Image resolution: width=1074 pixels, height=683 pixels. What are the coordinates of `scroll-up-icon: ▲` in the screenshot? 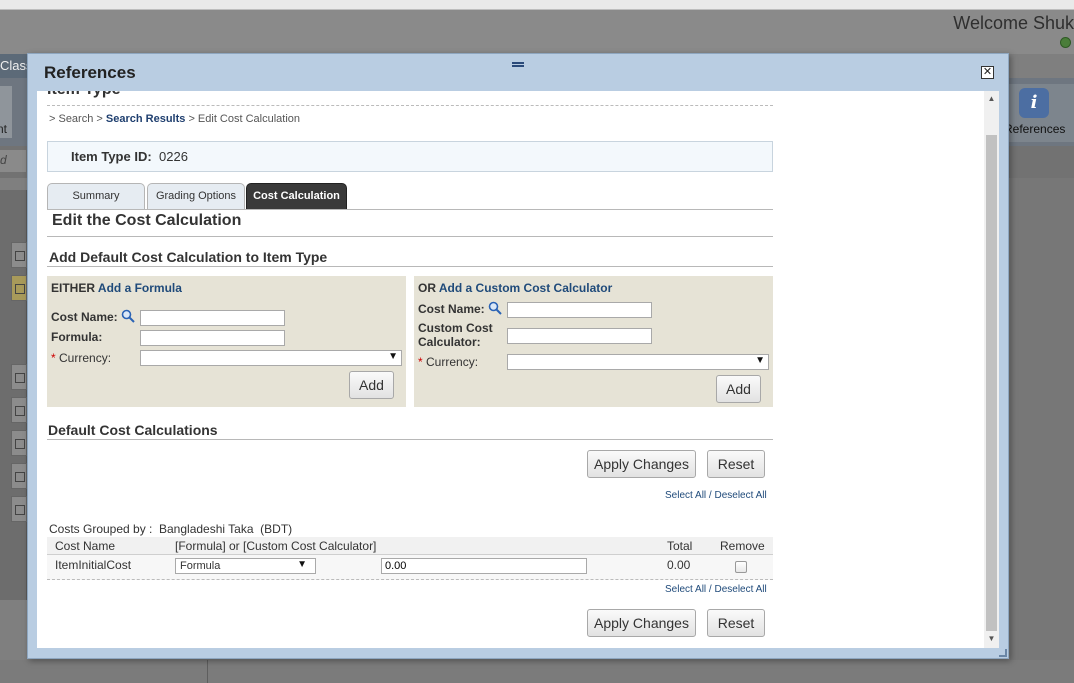 It's located at (991, 99).